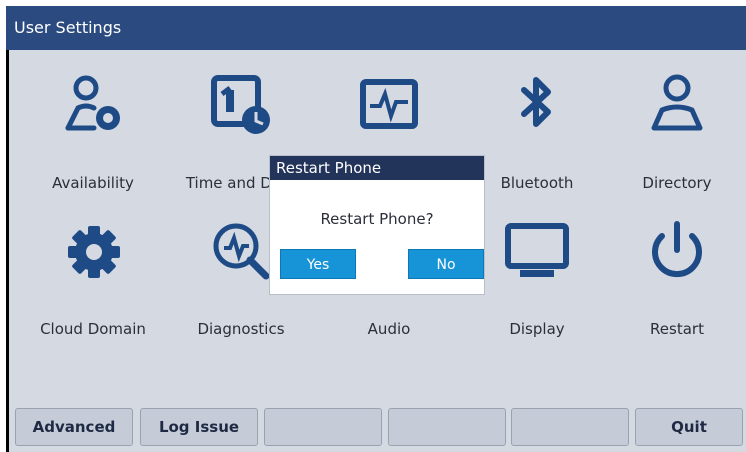 This screenshot has width=746, height=452. I want to click on no-button: No, so click(446, 264).